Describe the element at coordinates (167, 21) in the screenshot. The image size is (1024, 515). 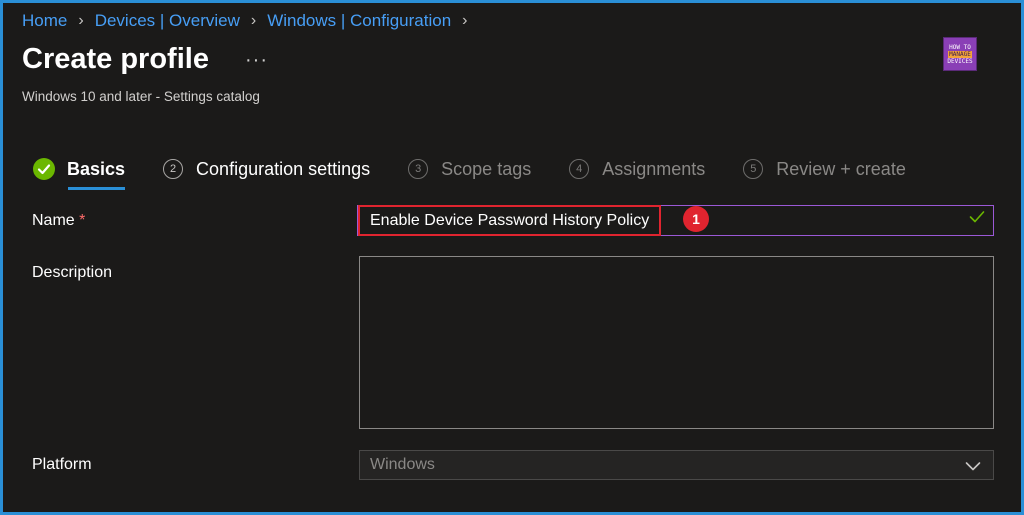
I see `breadcrumb-devices-overview: Devices | Overview` at that location.